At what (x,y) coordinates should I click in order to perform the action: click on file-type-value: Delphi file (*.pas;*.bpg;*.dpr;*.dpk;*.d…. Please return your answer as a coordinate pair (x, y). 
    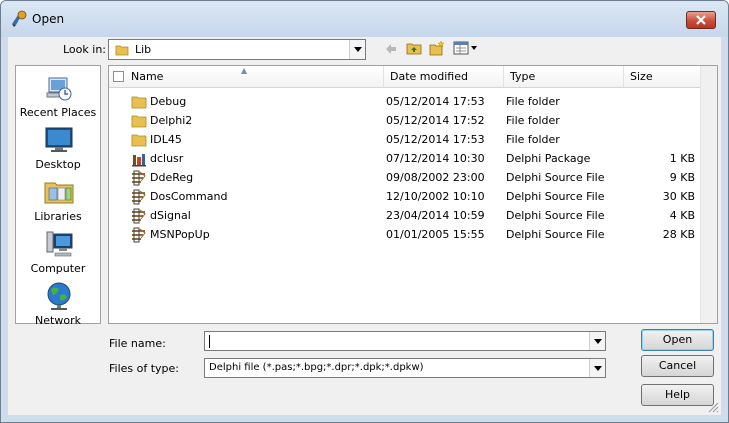
    Looking at the image, I should click on (316, 367).